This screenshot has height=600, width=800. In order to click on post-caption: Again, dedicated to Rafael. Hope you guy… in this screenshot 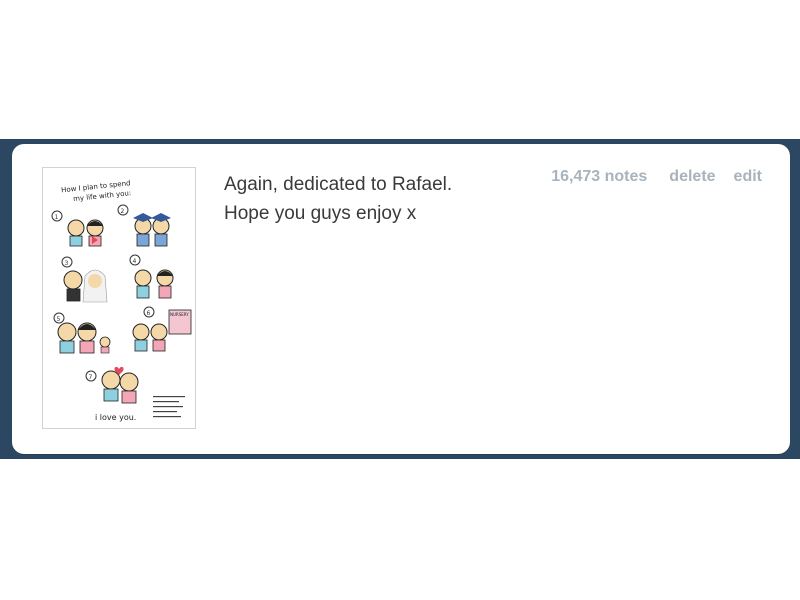, I will do `click(338, 199)`.